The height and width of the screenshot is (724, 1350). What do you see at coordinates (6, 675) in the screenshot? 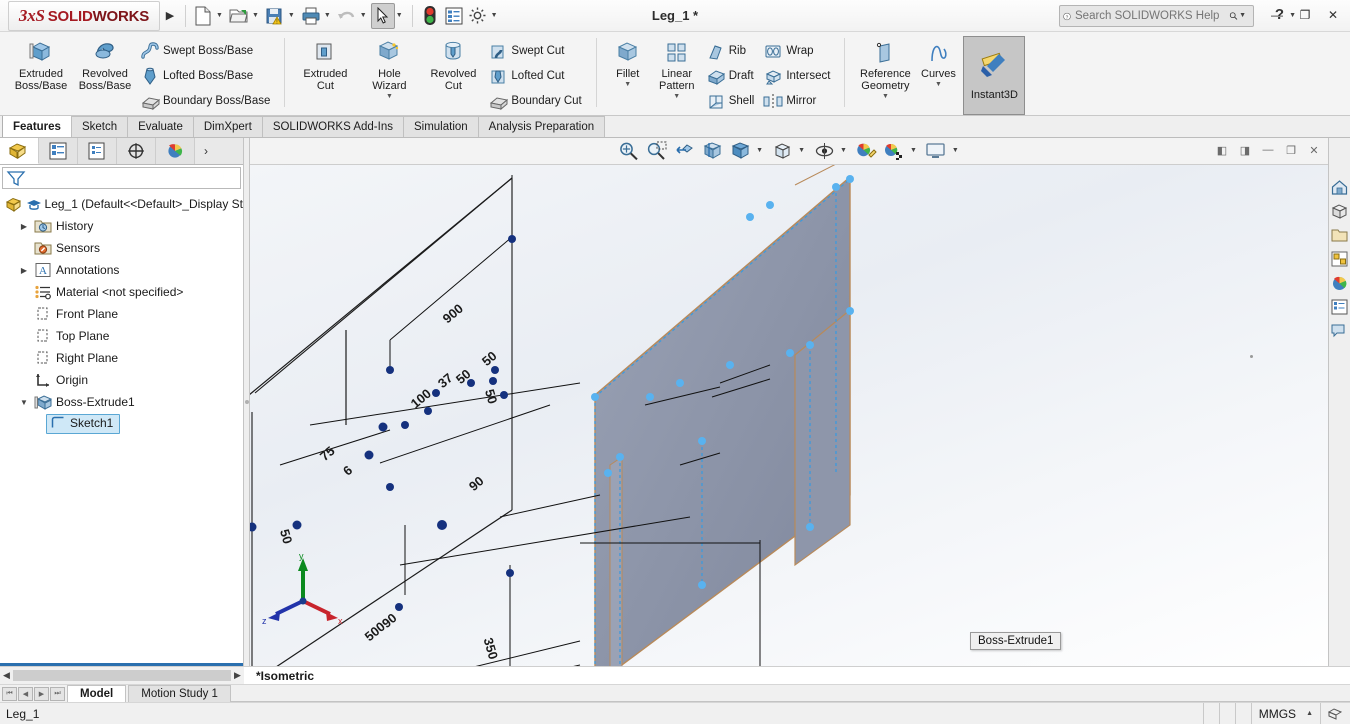
I see `scroll-left-arrow: ◀` at bounding box center [6, 675].